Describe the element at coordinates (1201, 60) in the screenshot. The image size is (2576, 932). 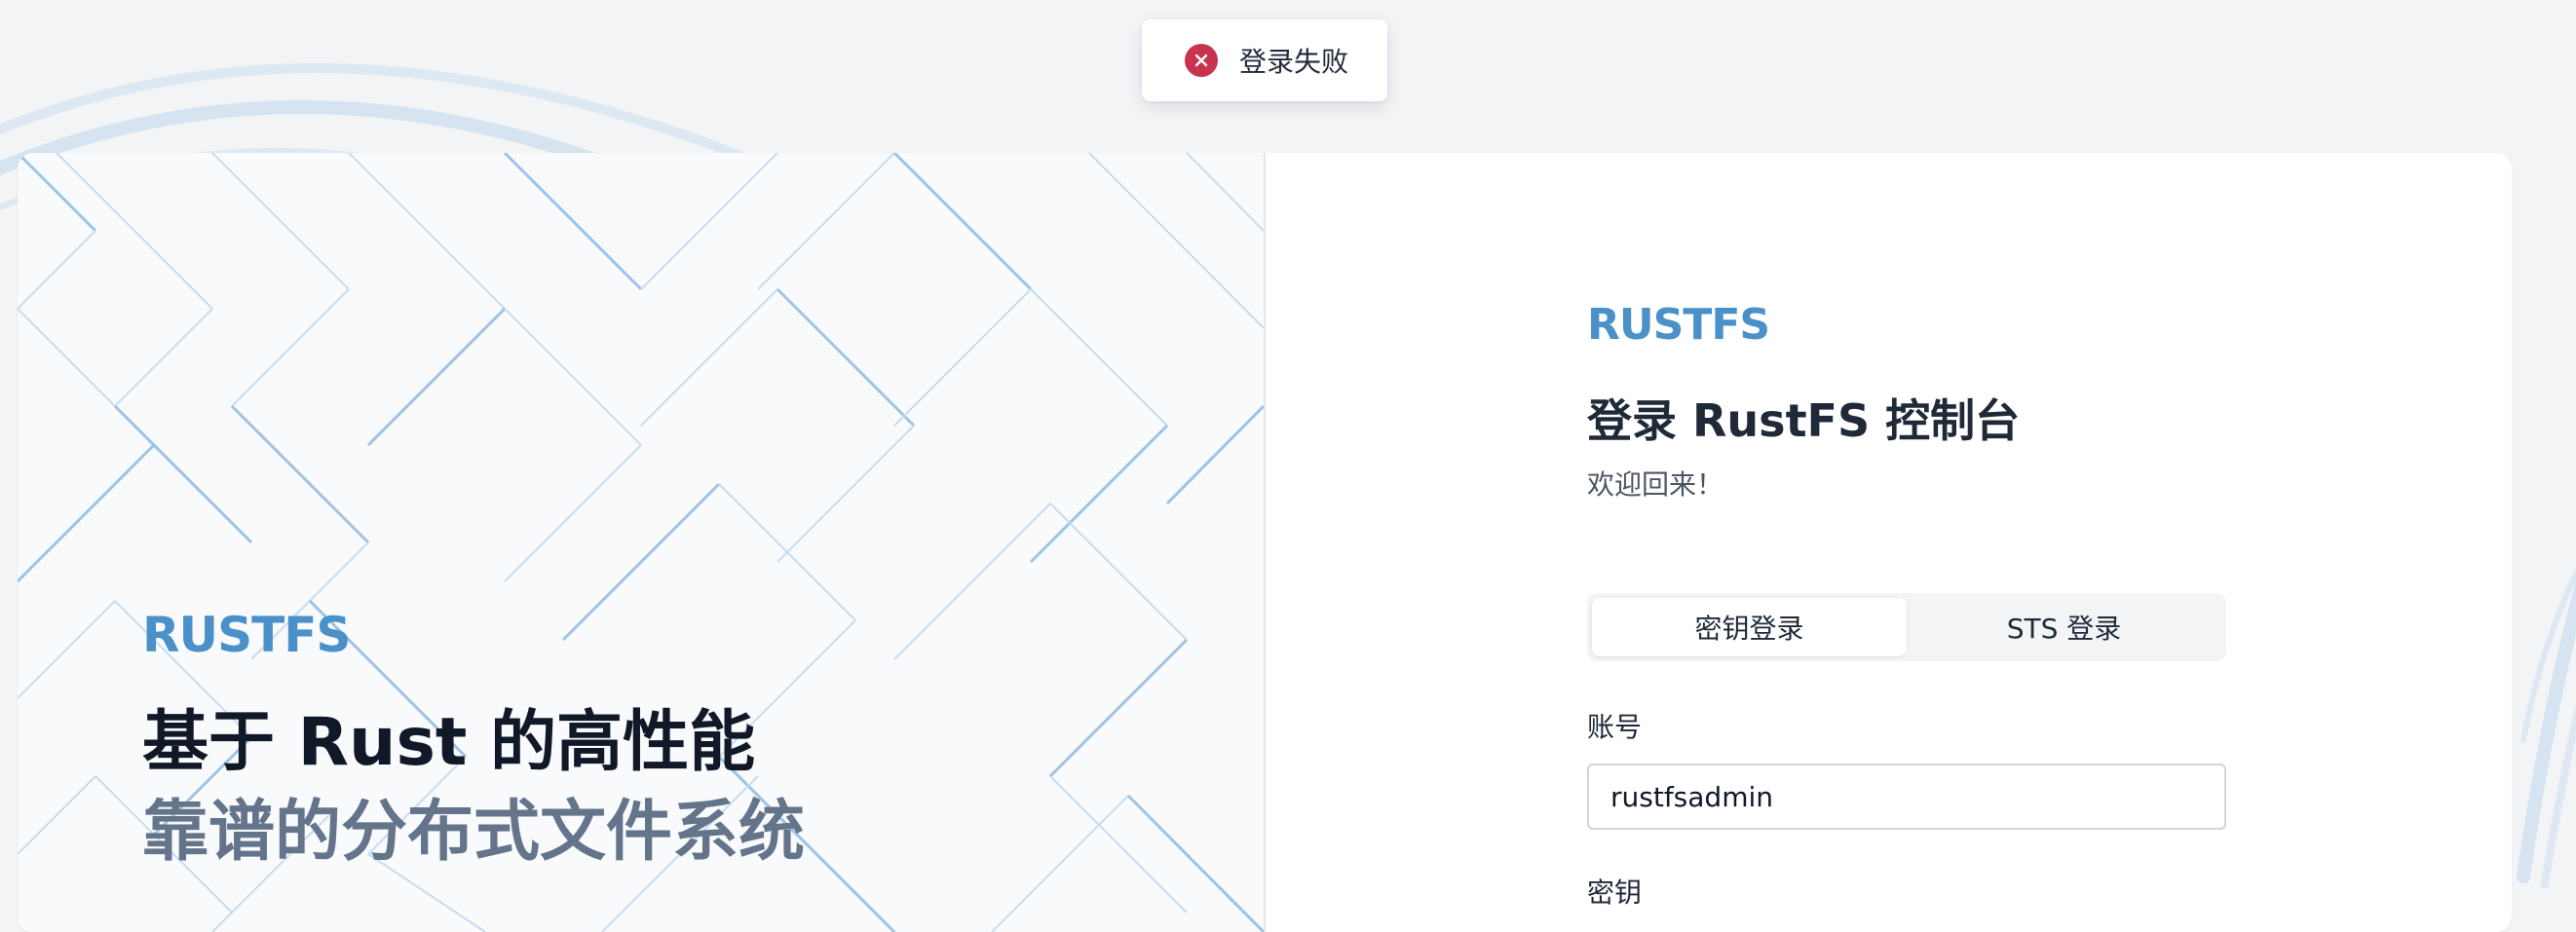
I see `error-circle-icon` at that location.